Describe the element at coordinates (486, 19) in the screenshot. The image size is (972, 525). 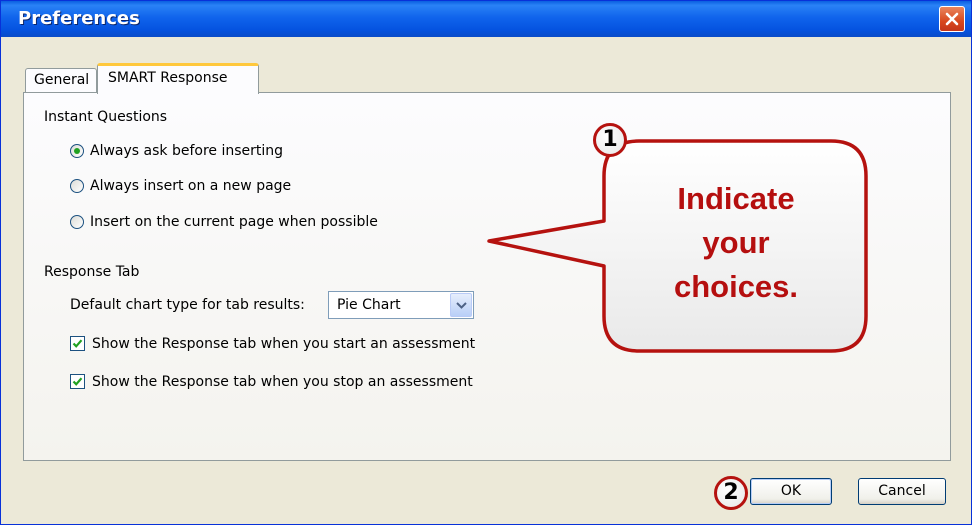
I see `title-bar: Preferences` at that location.